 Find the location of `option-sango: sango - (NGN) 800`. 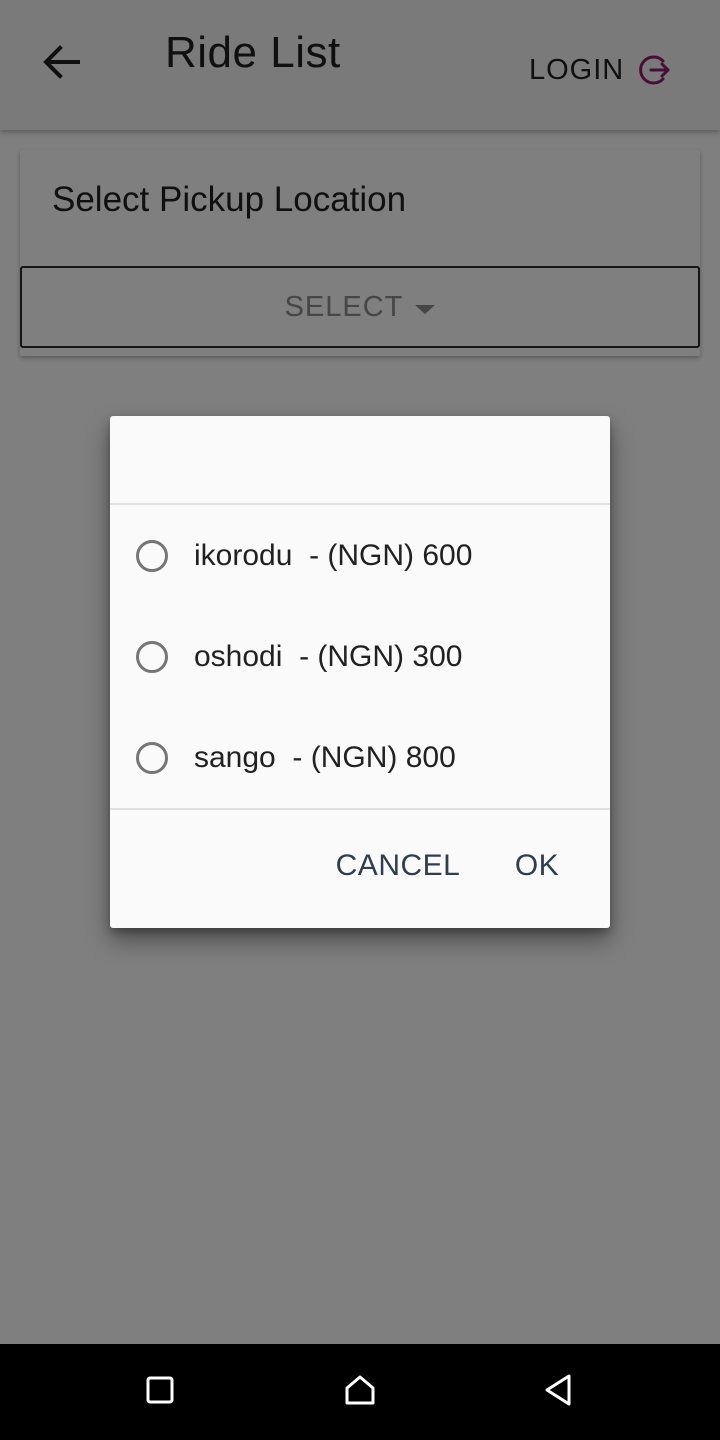

option-sango: sango - (NGN) 800 is located at coordinates (360, 758).